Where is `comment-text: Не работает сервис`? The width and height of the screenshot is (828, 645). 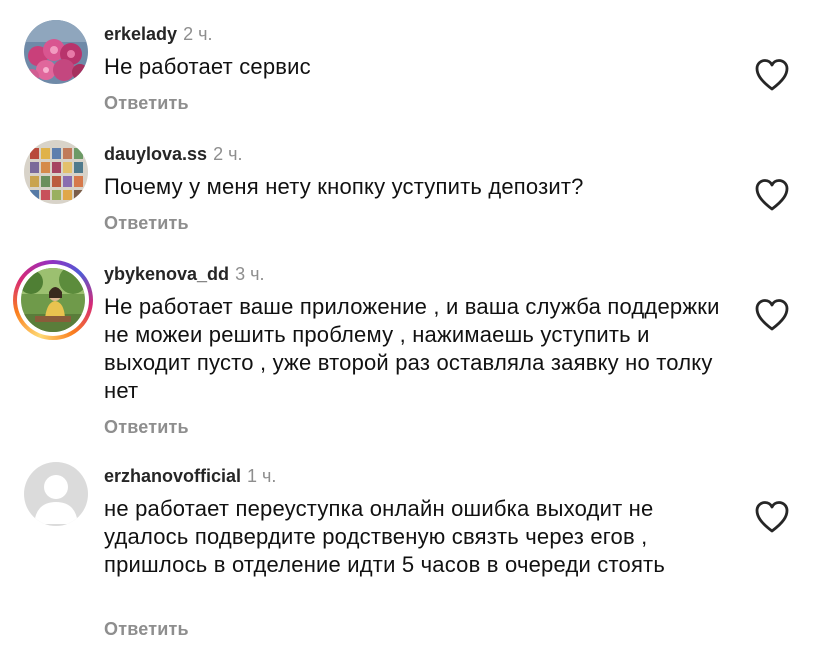
comment-text: Не работает сервис is located at coordinates (207, 66).